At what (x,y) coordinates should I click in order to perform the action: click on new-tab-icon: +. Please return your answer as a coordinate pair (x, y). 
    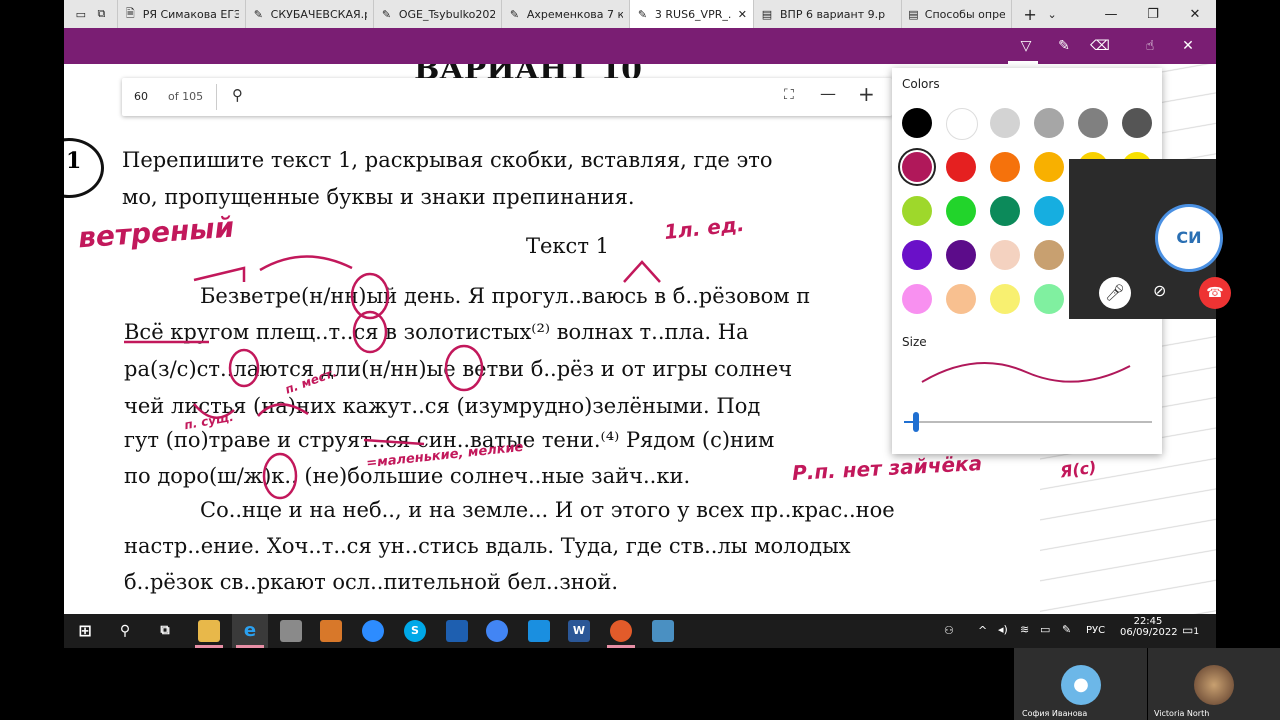
    Looking at the image, I should click on (1029, 14).